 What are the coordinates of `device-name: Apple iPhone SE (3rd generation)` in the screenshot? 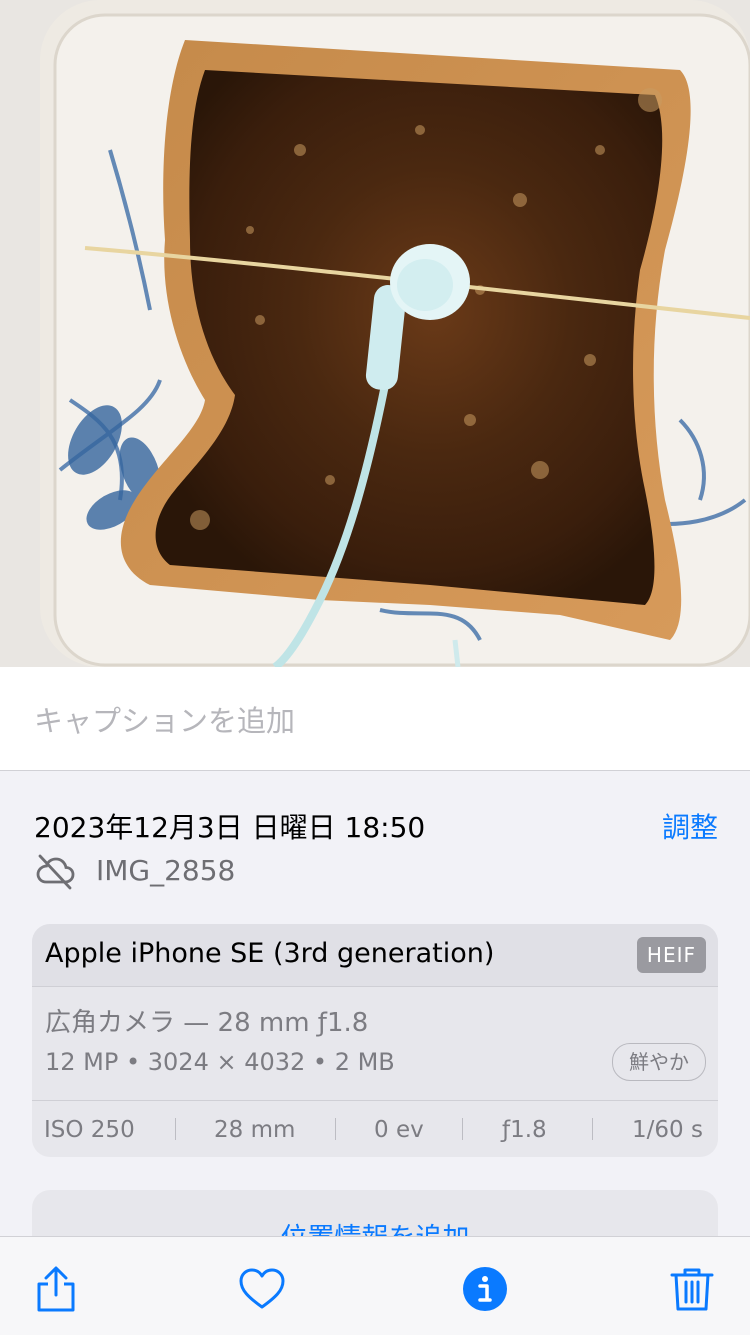 It's located at (270, 953).